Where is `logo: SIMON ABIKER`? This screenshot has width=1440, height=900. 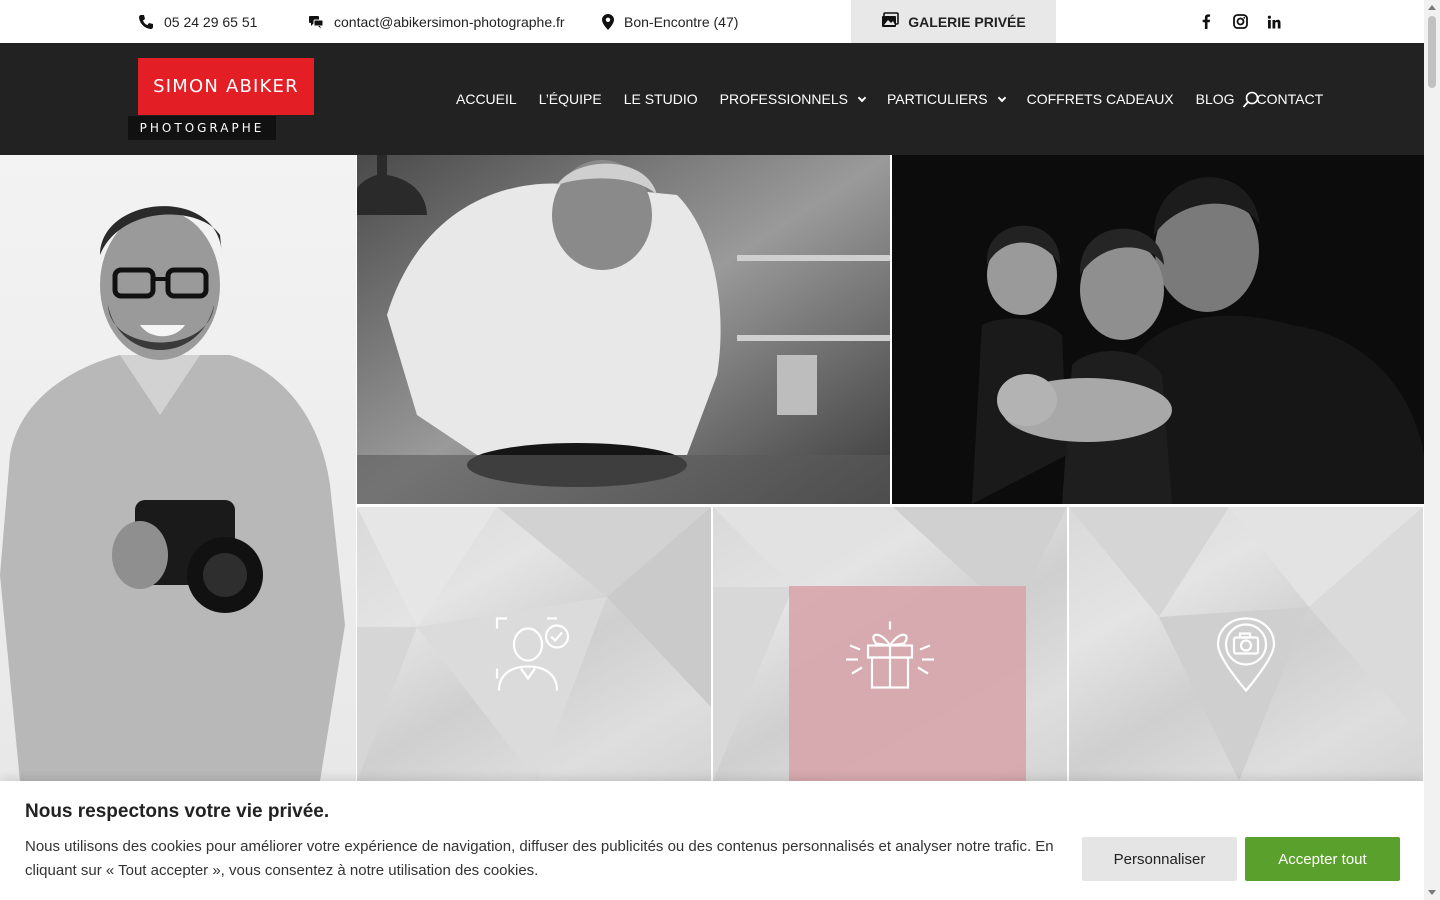
logo: SIMON ABIKER is located at coordinates (226, 86).